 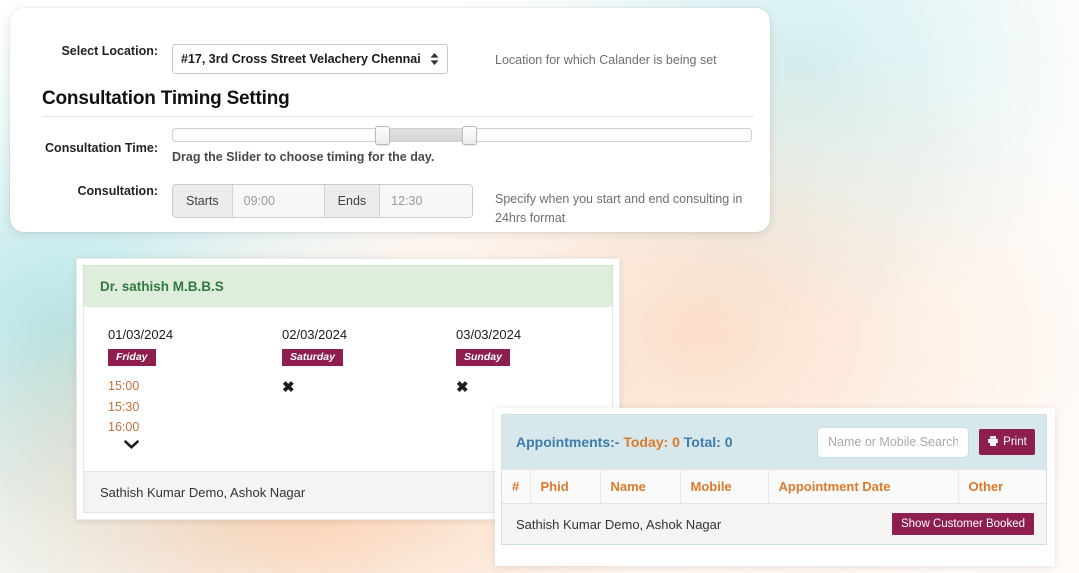 What do you see at coordinates (141, 334) in the screenshot?
I see `day-date: 01/03/2024` at bounding box center [141, 334].